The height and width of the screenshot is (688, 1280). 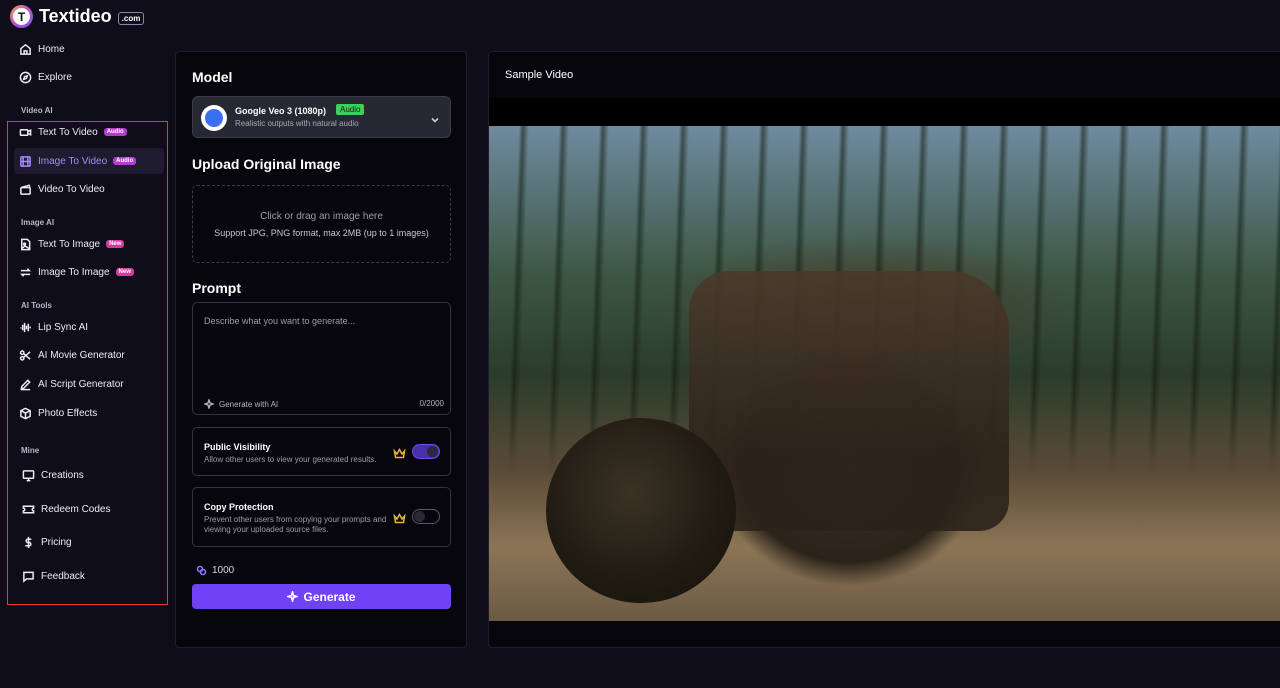 I want to click on generate-button: Generate, so click(x=321, y=596).